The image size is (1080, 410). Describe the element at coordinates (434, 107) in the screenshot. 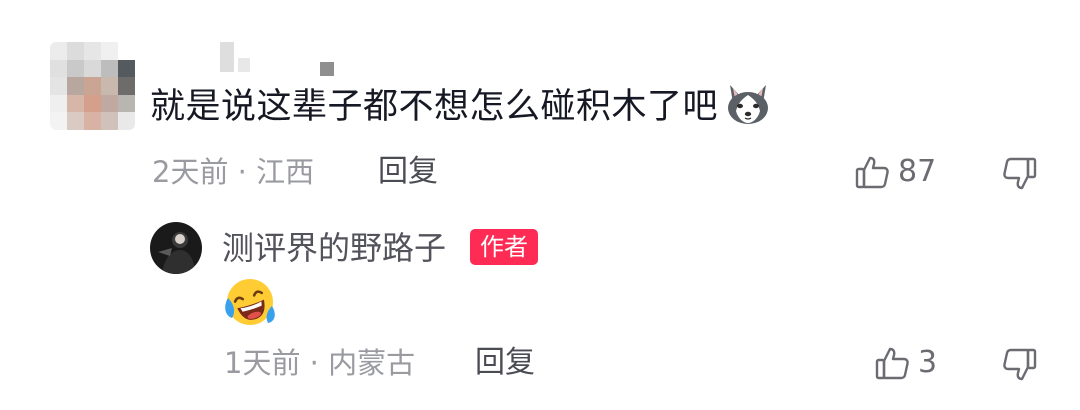

I see `comment-body: 就是说这辈子都不想怎么碰积木了吧` at that location.